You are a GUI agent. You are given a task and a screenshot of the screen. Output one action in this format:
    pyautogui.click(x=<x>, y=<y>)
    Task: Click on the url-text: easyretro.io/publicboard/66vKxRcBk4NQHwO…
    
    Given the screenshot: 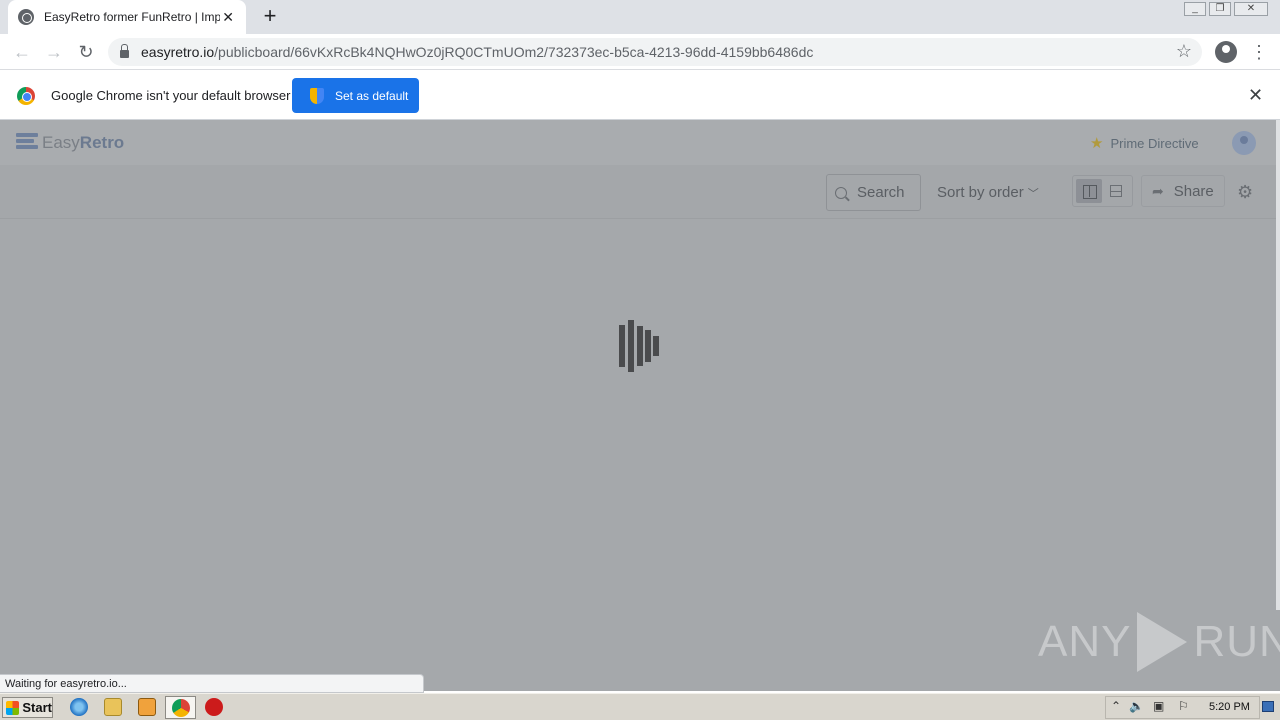 What is the action you would take?
    pyautogui.click(x=477, y=52)
    